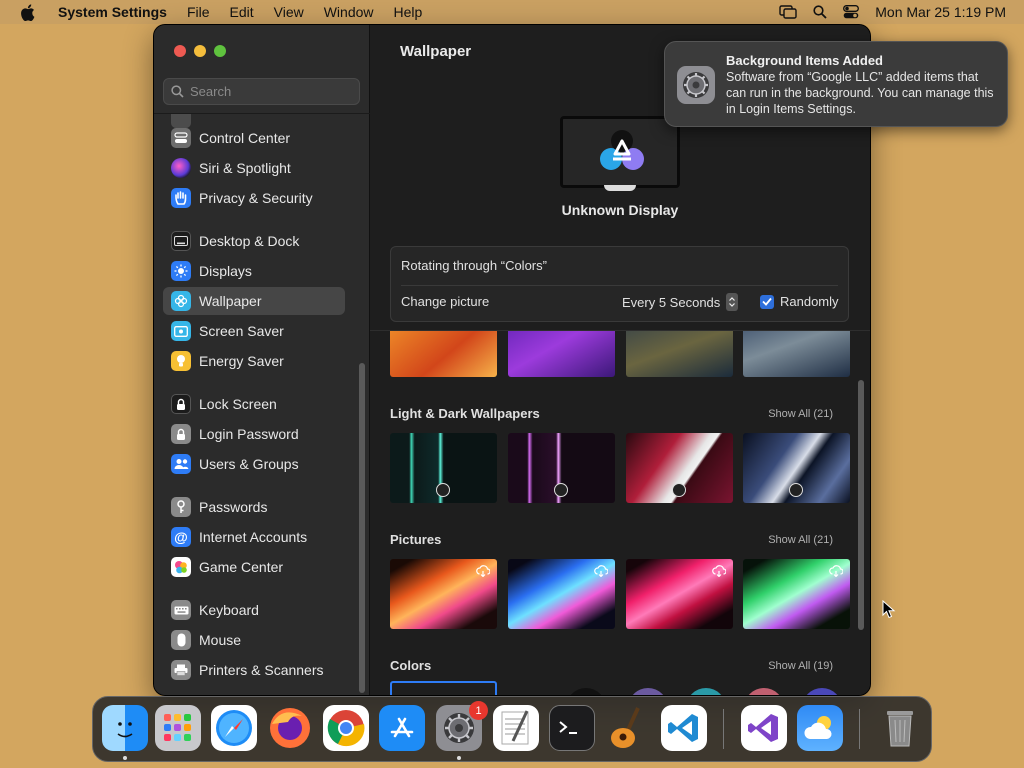  What do you see at coordinates (254, 464) in the screenshot?
I see `sidebar-item-users-groups: Users & Groups` at bounding box center [254, 464].